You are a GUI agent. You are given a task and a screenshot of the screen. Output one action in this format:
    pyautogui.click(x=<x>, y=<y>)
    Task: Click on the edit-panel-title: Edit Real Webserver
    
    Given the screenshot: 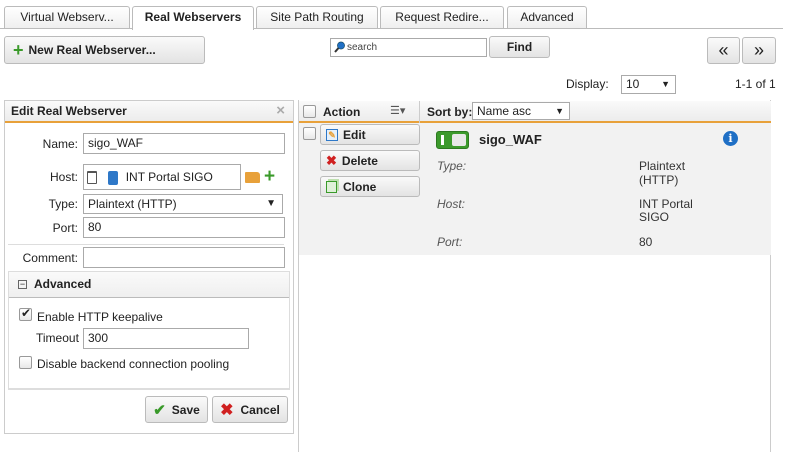 What is the action you would take?
    pyautogui.click(x=69, y=111)
    